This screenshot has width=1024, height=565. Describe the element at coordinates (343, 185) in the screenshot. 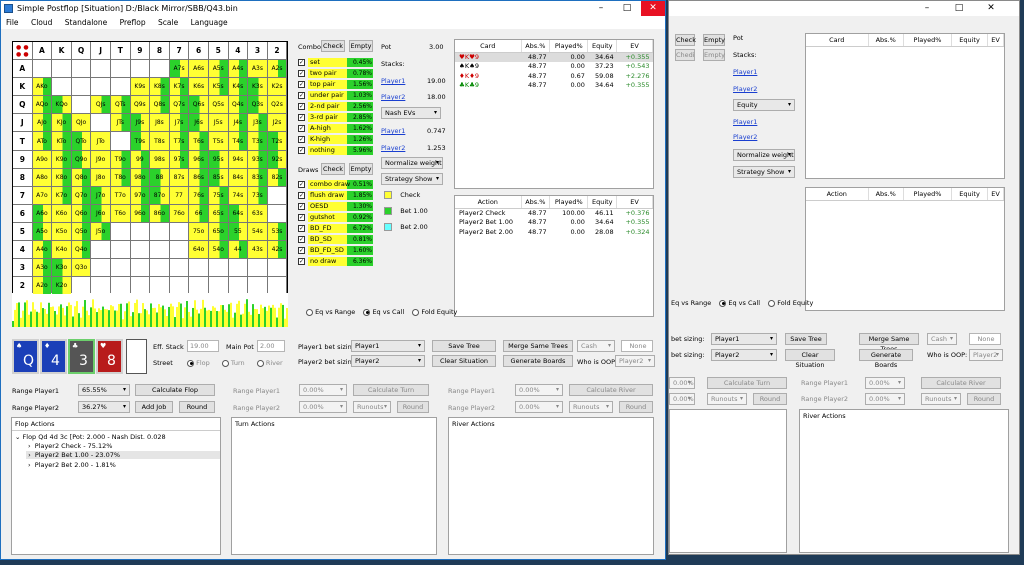

I see `draws-row: ✓ combo draw 0.51%` at that location.